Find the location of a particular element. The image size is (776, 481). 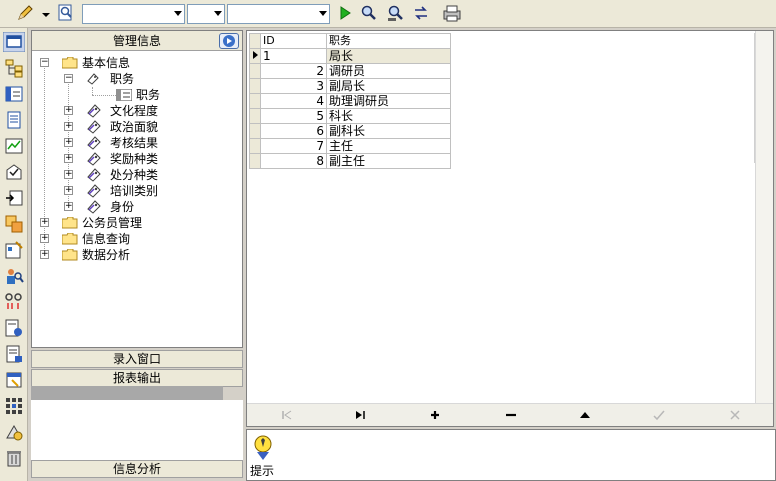

cell-id: 6 is located at coordinates (293, 131).